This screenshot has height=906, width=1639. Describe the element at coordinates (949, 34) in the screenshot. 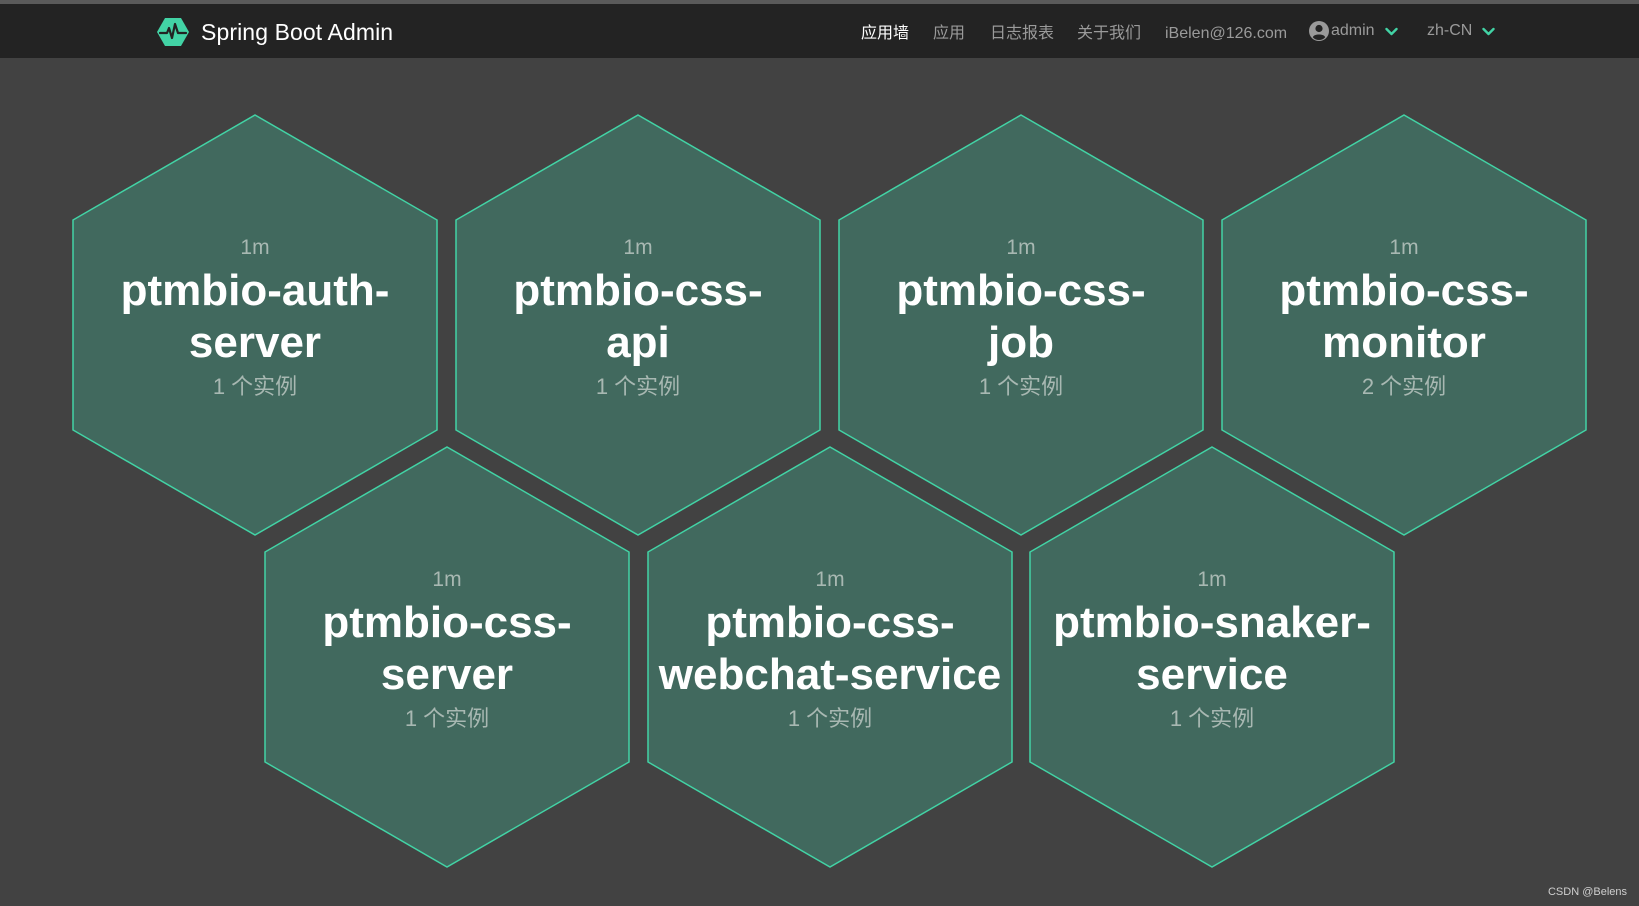

I see `nav-item-applications: 应用` at that location.